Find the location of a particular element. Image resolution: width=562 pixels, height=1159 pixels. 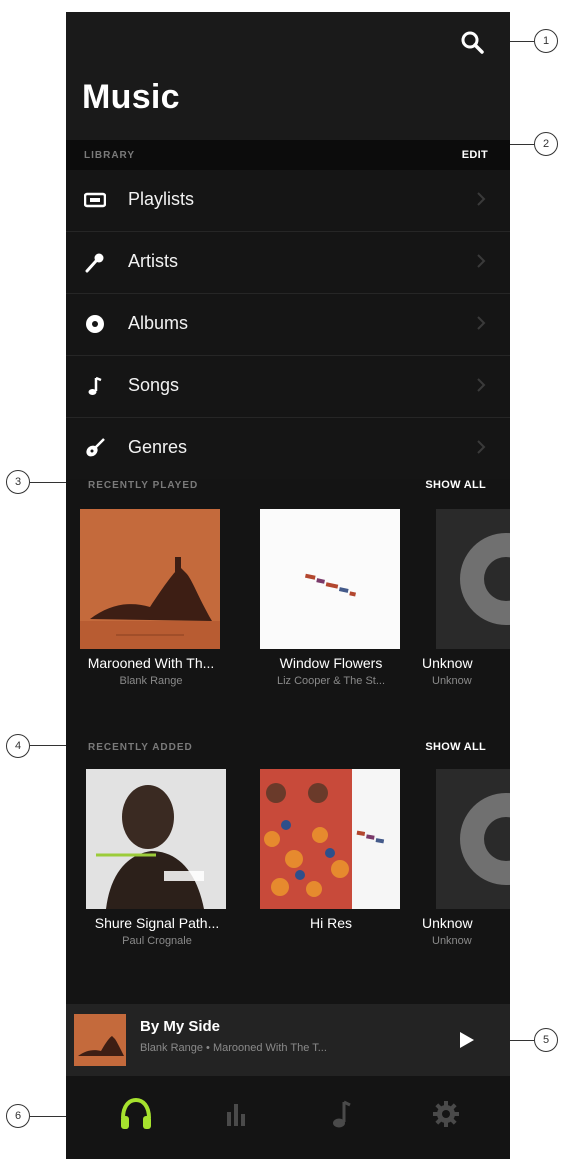

library-label: LIBRARY is located at coordinates (110, 155).